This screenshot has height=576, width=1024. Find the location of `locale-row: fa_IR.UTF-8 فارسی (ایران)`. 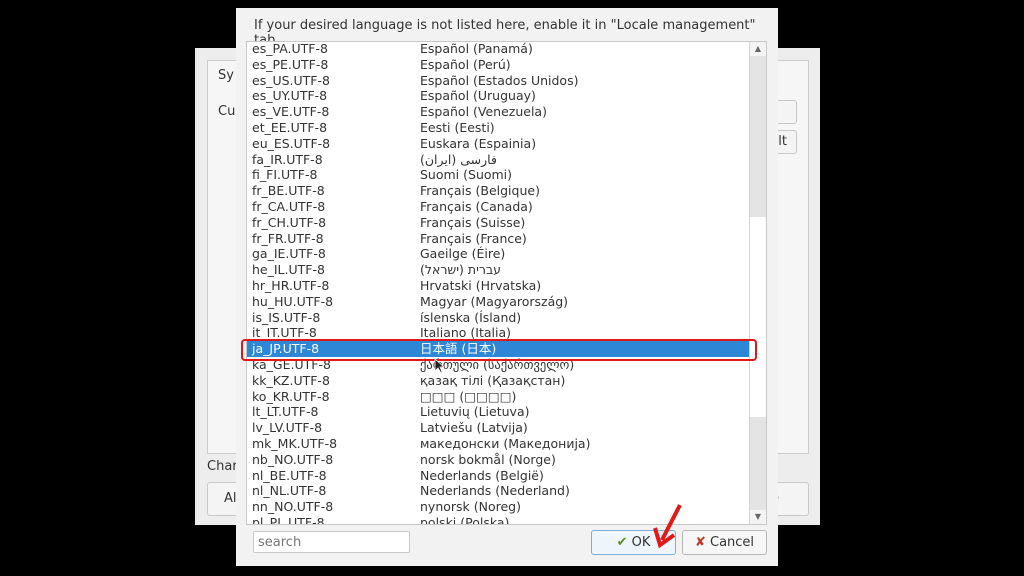

locale-row: fa_IR.UTF-8 فارسی (ایران) is located at coordinates (498, 160).